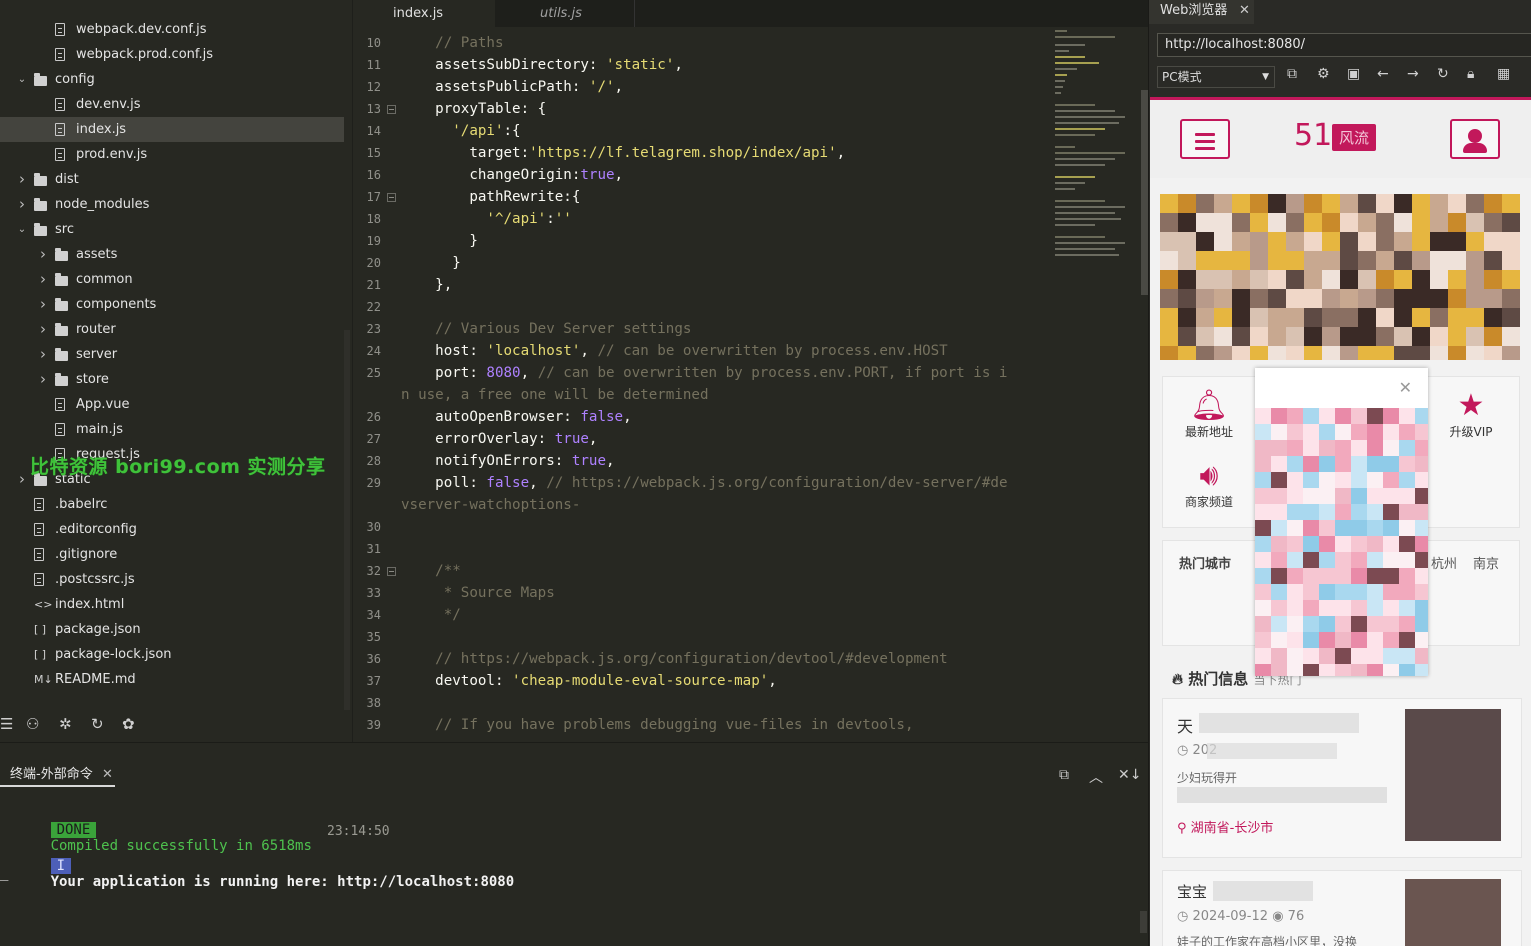 The width and height of the screenshot is (1531, 946). I want to click on binoculars-icon: ⚇, so click(32, 724).